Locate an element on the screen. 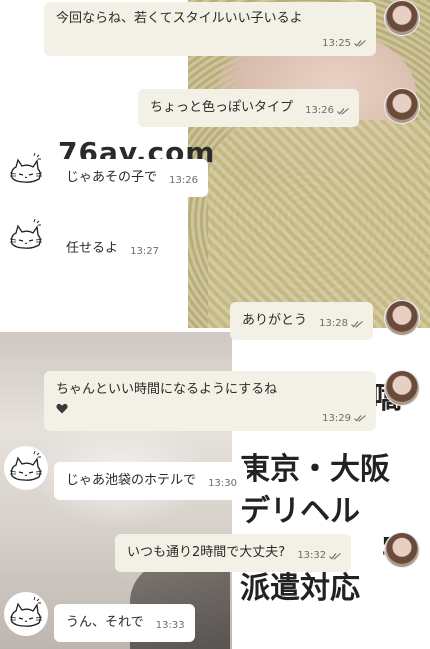 The image size is (430, 649). message-bubble-outgoing: ちゃんといい時間になるようにするね 13:29 is located at coordinates (210, 401).